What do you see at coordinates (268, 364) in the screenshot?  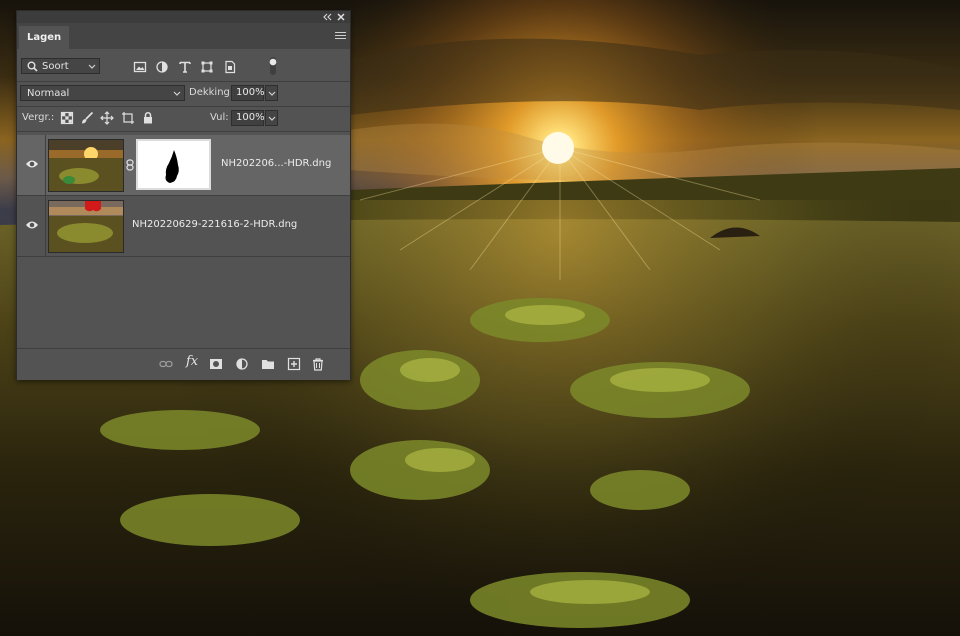 I see `group-folder-icon` at bounding box center [268, 364].